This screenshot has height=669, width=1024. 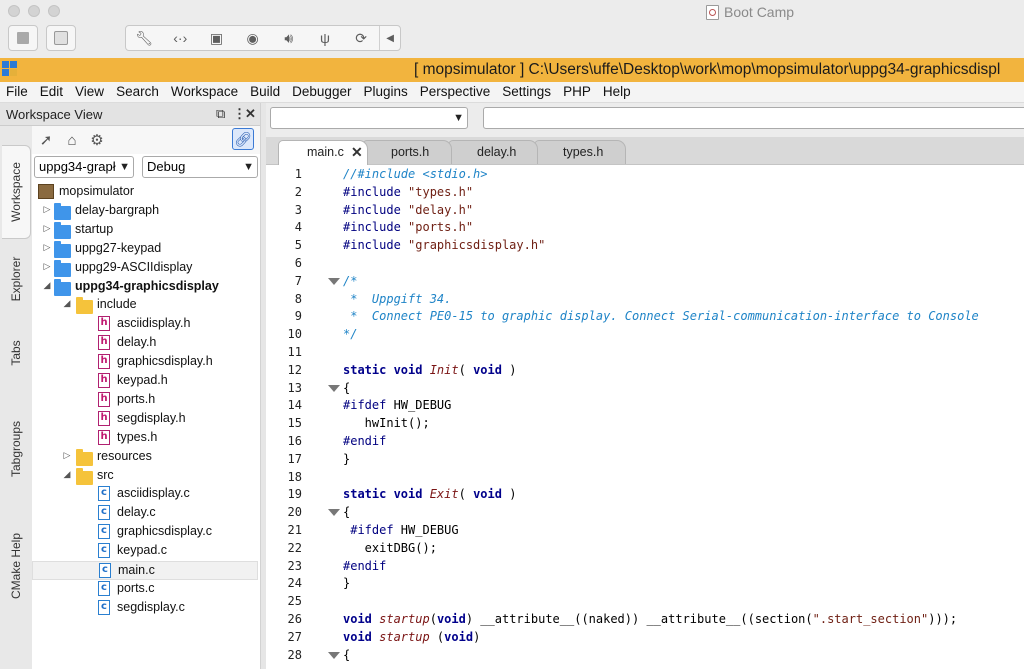 What do you see at coordinates (294, 441) in the screenshot?
I see `line-number: 16` at bounding box center [294, 441].